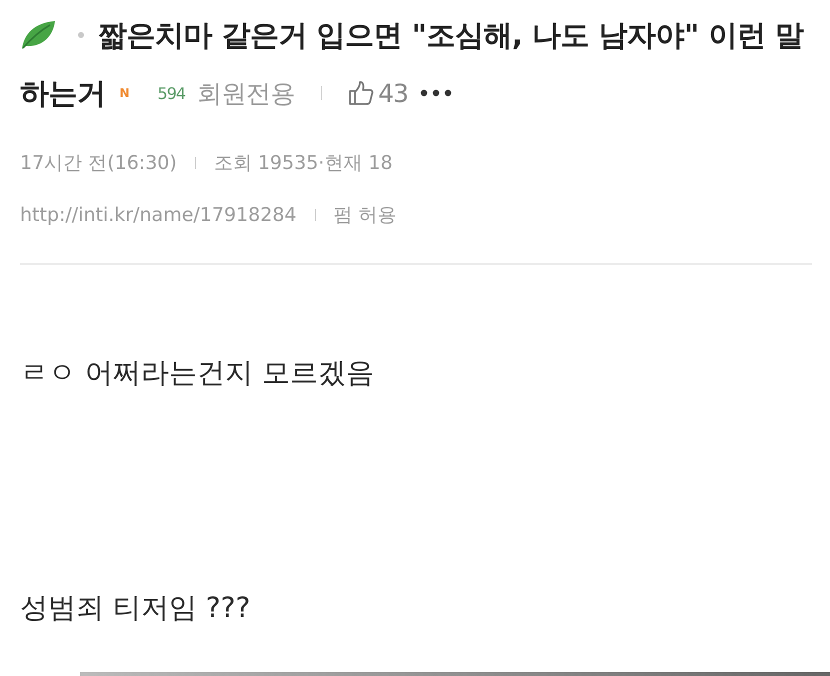 This screenshot has width=830, height=676. What do you see at coordinates (197, 373) in the screenshot?
I see `post-text: ㄹㅇ 어쩌라는건지 모르겠음` at bounding box center [197, 373].